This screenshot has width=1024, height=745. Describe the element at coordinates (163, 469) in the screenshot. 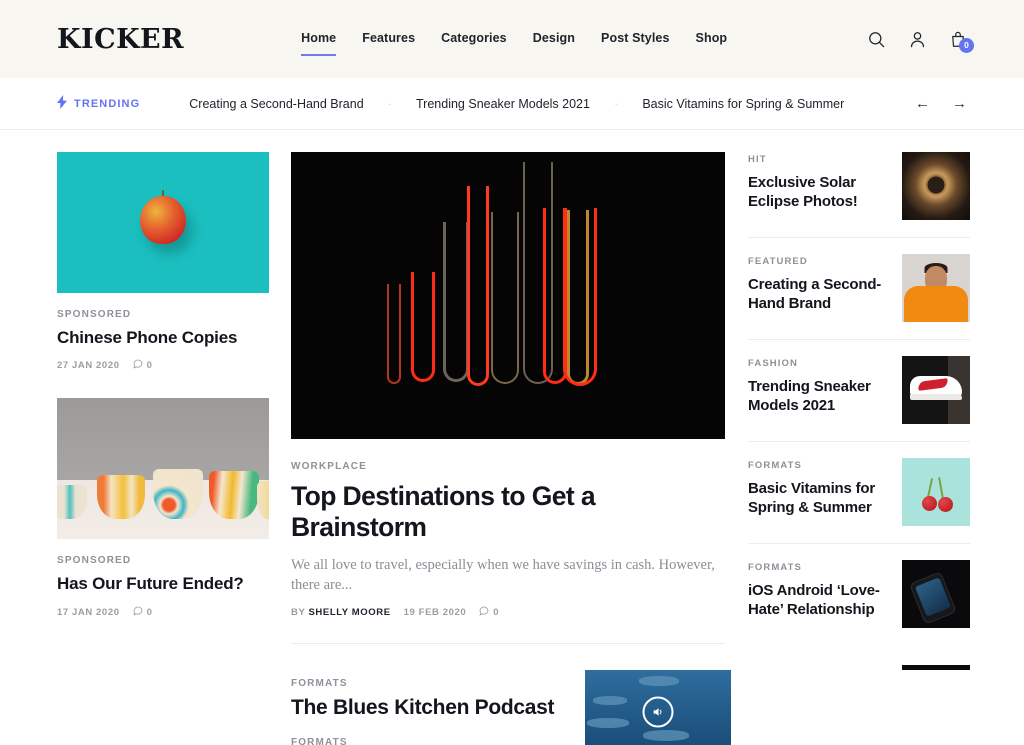

I see `ceramic-bowls-thumbnail` at that location.